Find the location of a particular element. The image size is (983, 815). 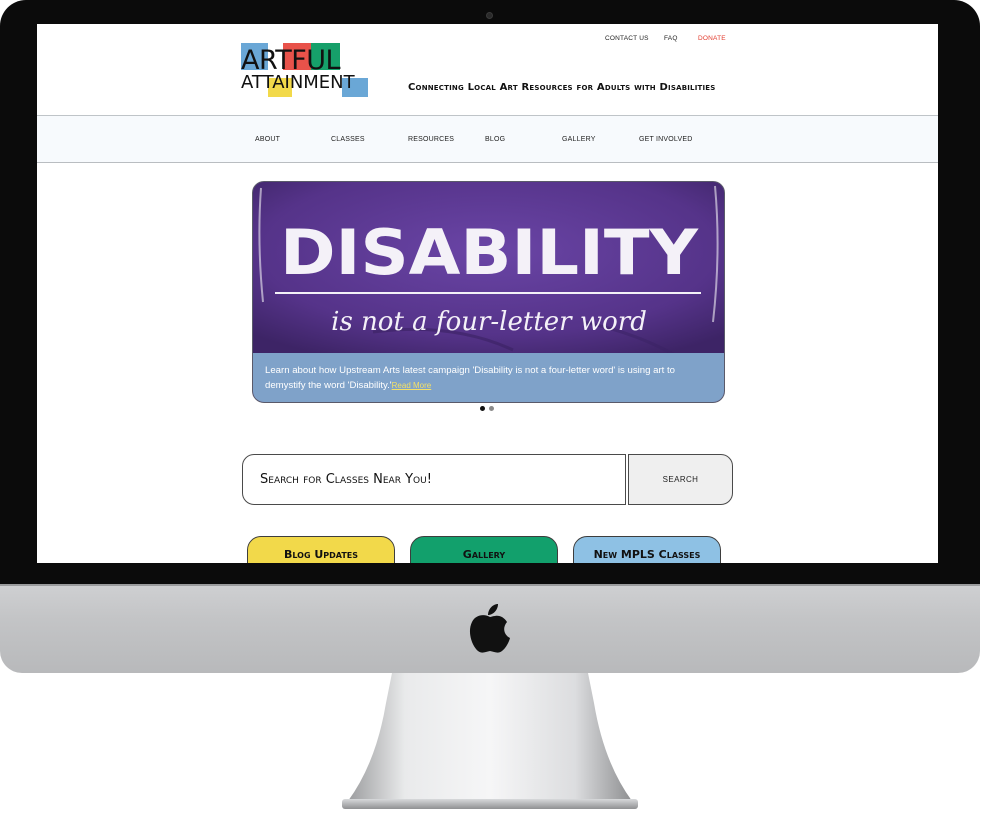

utility-links: CONTACT US FAQ DONATE is located at coordinates (487, 41).